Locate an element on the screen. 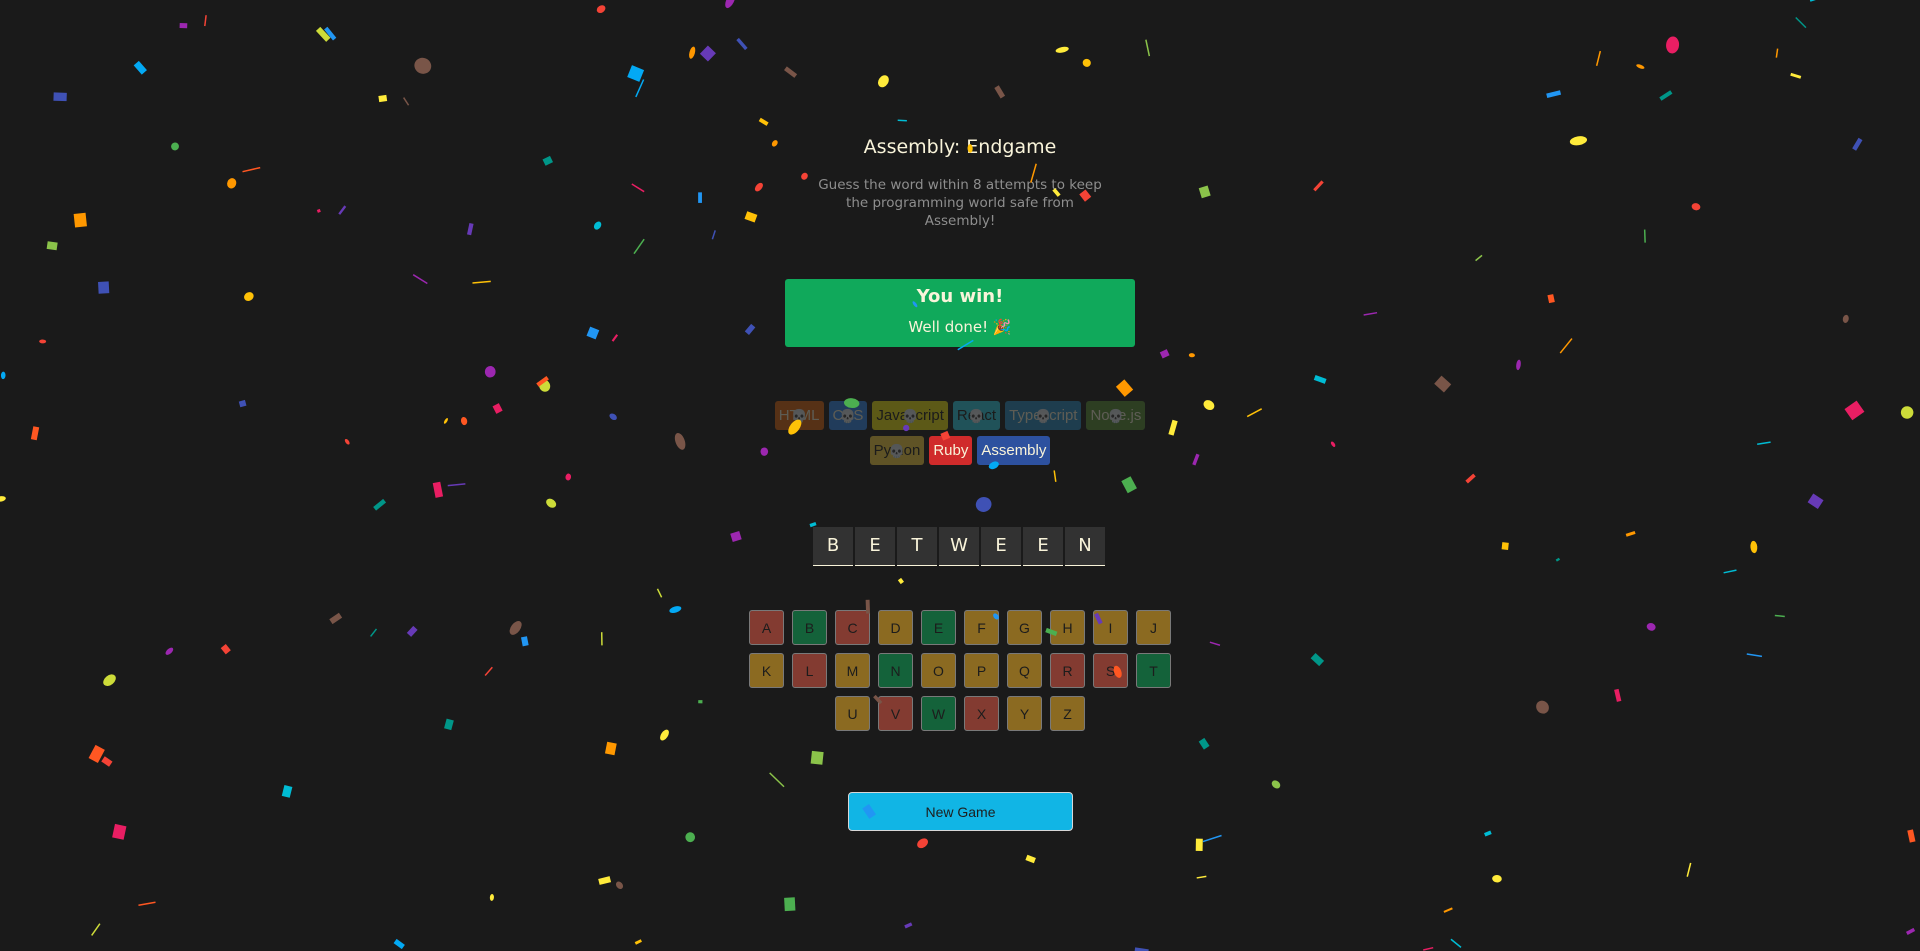 The height and width of the screenshot is (951, 1920). language-chip: Typescript 💀 is located at coordinates (1043, 415).